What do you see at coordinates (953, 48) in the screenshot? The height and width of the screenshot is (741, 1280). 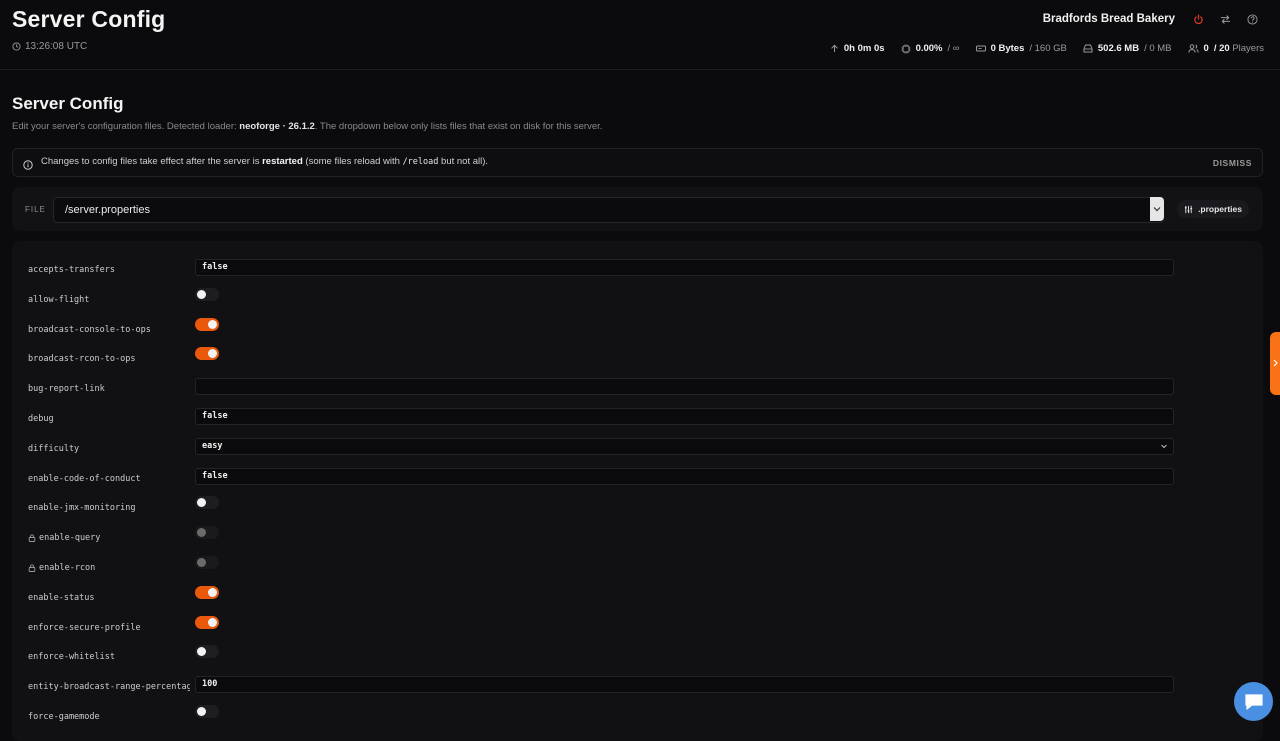 I see `cpu-limit: / ∞` at bounding box center [953, 48].